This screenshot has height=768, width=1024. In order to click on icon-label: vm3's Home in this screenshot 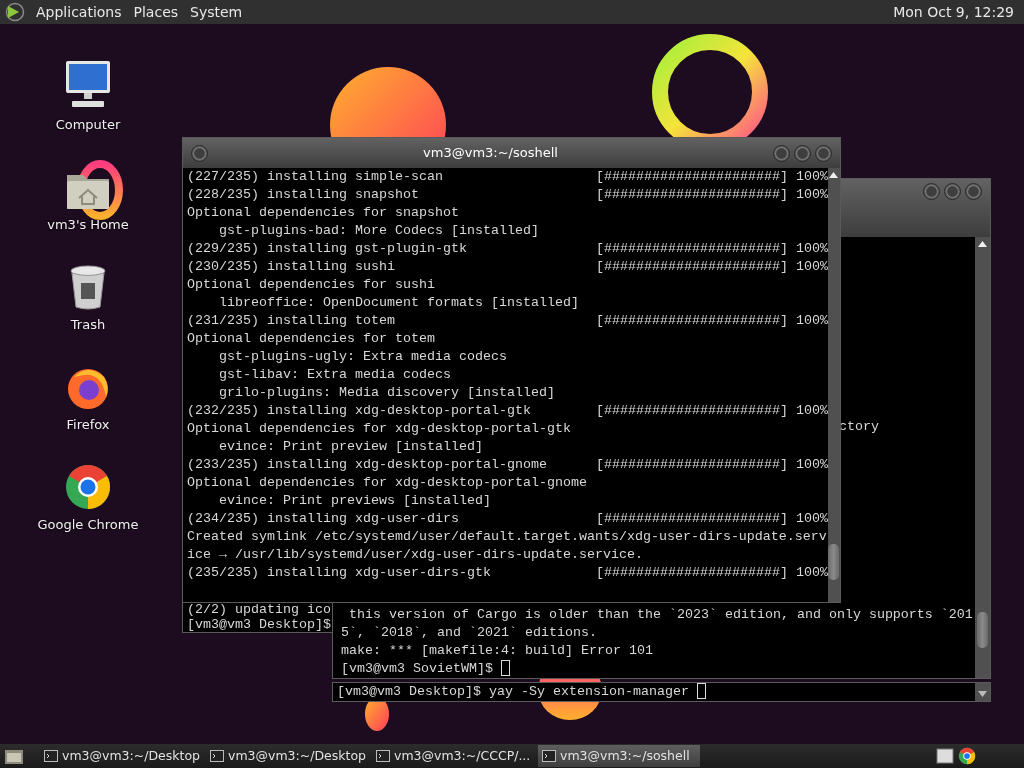, I will do `click(88, 224)`.